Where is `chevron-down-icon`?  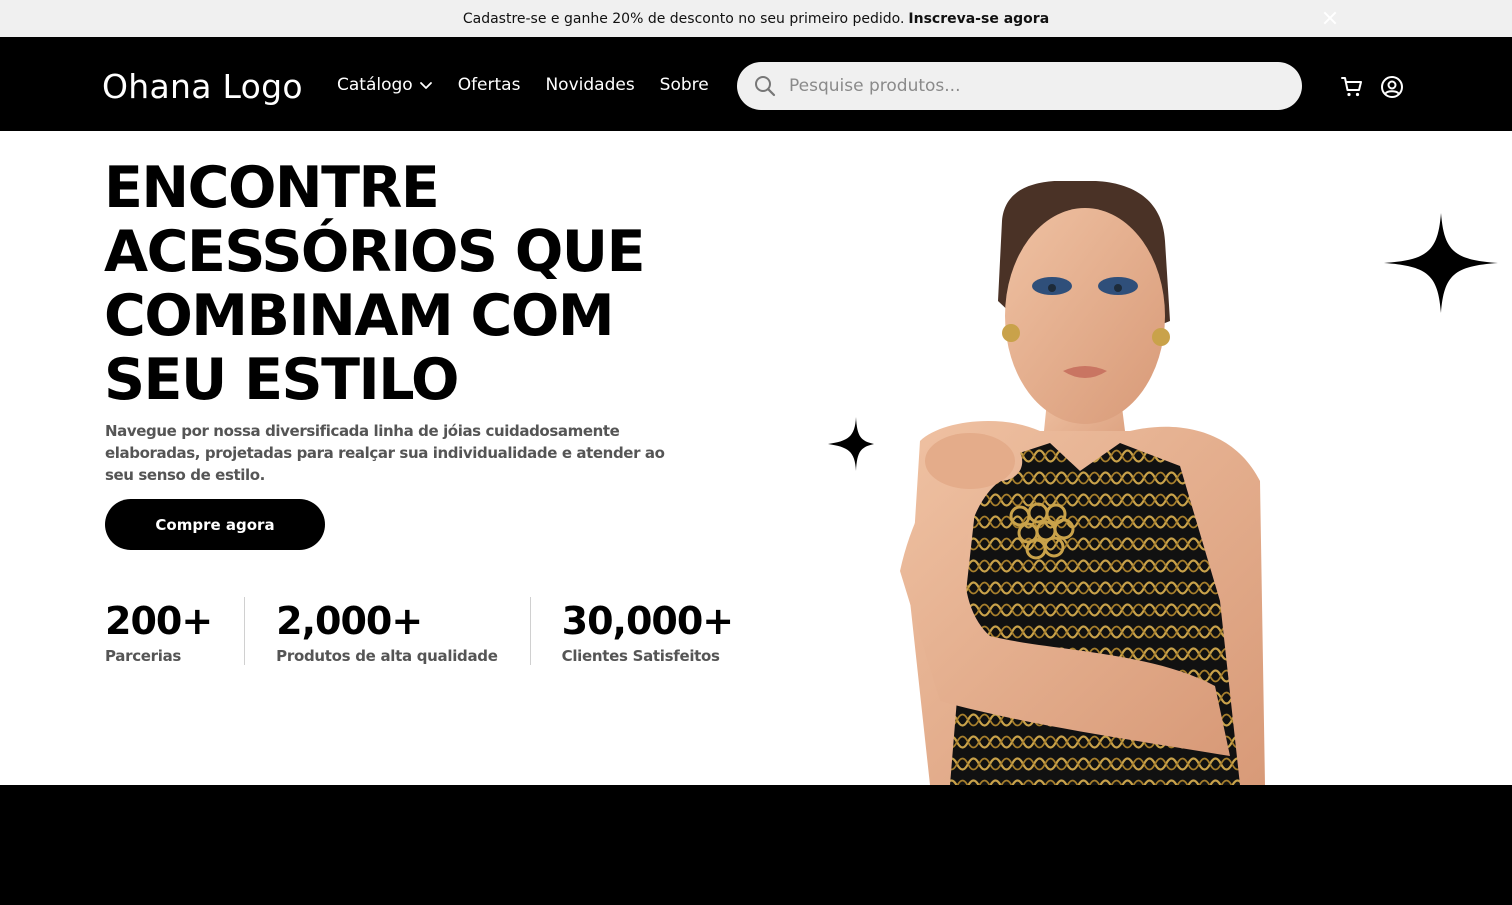
chevron-down-icon is located at coordinates (425, 85).